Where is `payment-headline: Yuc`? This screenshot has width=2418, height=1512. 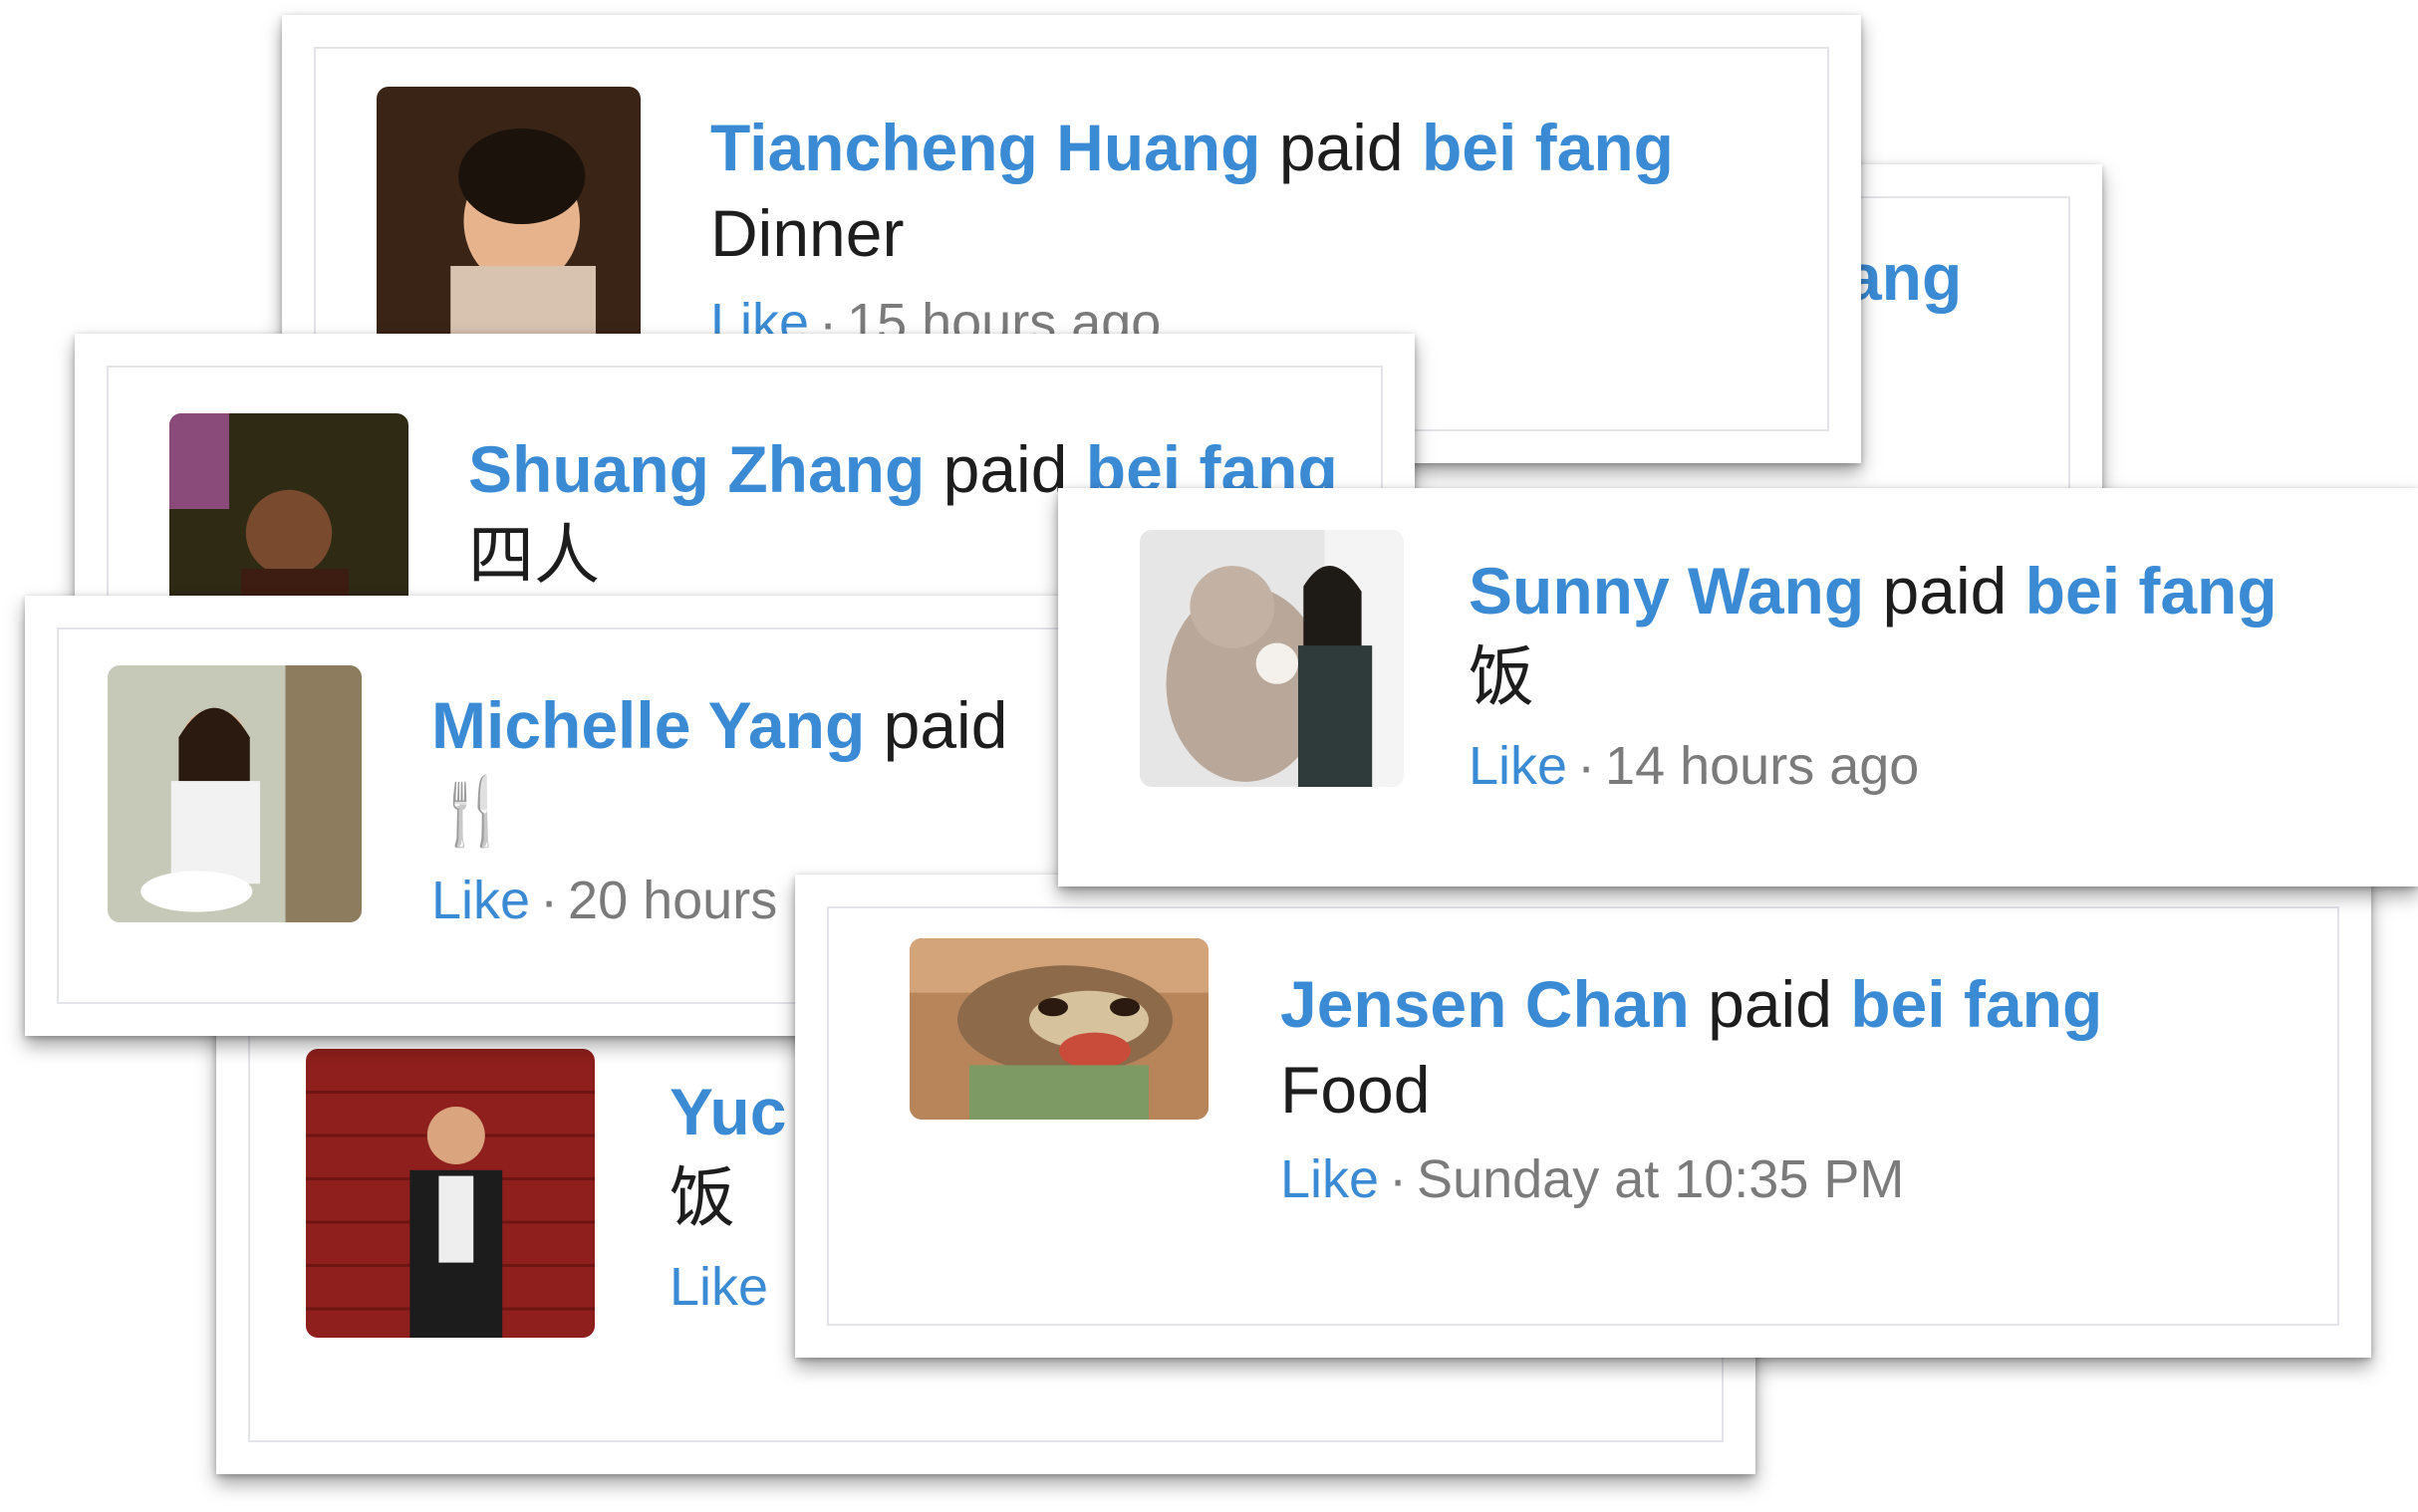
payment-headline: Yuc is located at coordinates (728, 1111).